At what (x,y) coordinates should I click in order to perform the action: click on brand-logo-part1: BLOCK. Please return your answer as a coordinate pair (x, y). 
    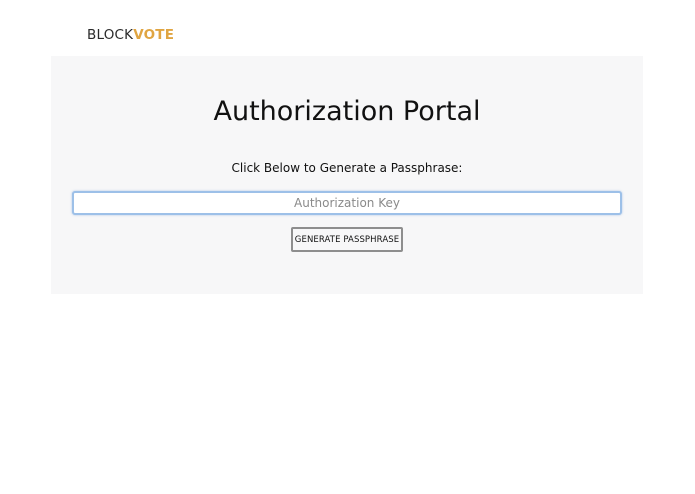
    Looking at the image, I should click on (110, 35).